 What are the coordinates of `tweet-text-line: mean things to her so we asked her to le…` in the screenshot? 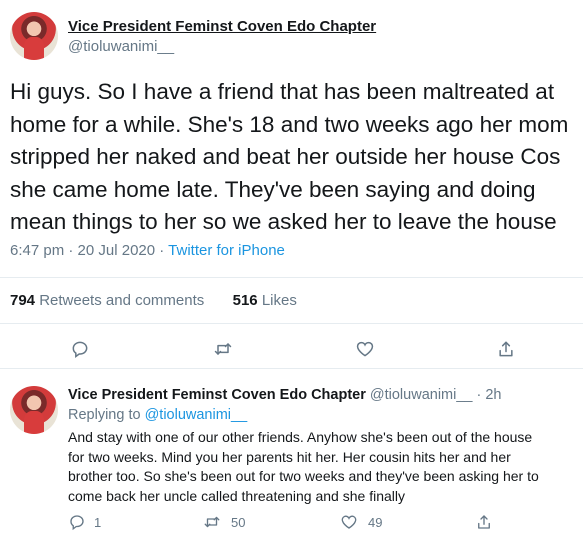 It's located at (283, 221).